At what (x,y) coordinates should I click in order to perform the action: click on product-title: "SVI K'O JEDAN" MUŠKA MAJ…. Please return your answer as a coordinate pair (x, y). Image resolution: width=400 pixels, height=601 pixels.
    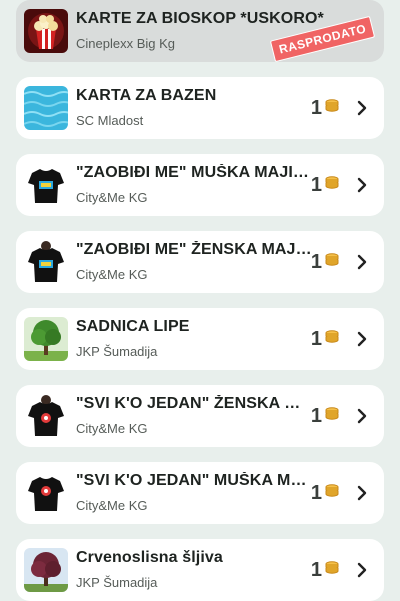
    Looking at the image, I should click on (194, 480).